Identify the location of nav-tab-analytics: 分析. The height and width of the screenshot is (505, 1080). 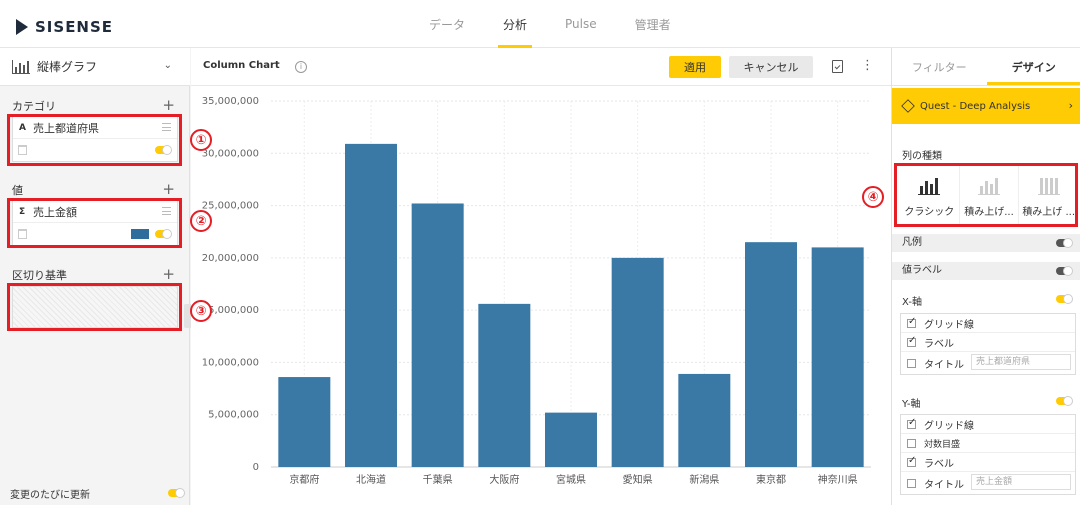
(515, 24).